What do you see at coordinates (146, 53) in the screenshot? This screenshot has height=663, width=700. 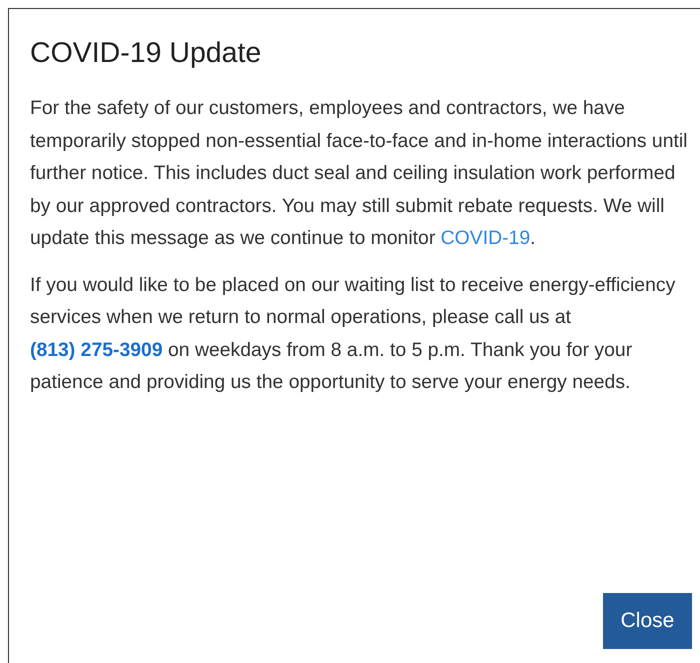 I see `dialog-title: COVID-19 Update` at bounding box center [146, 53].